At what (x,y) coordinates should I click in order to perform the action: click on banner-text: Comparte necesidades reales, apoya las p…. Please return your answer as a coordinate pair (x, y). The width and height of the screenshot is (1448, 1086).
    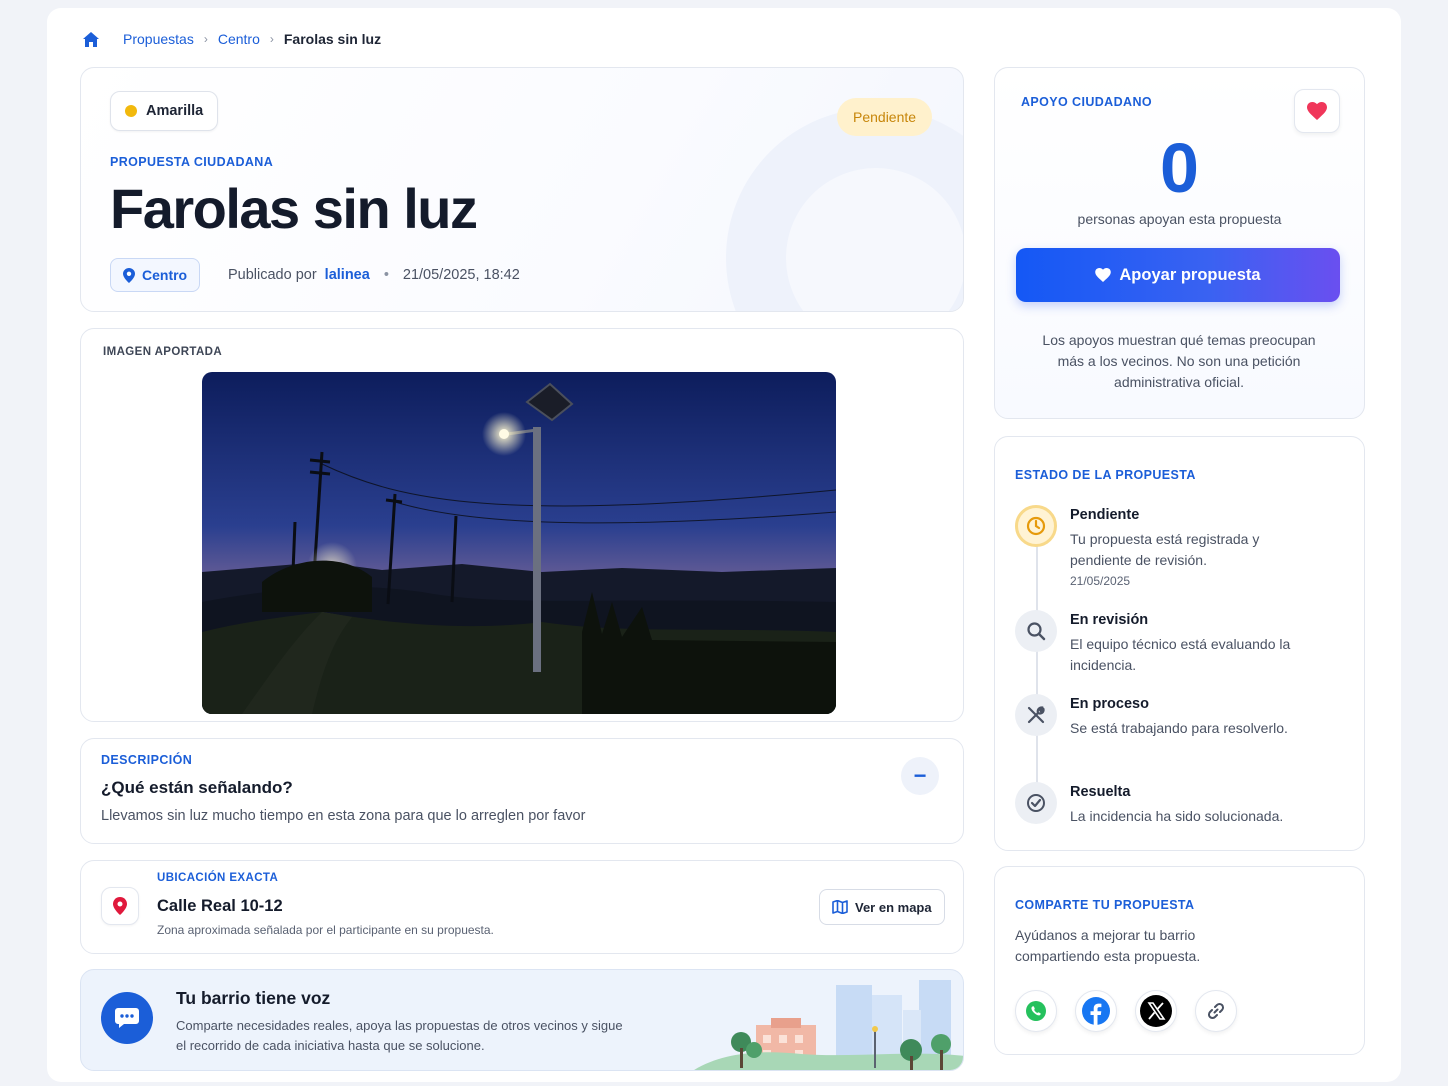
    Looking at the image, I should click on (399, 1035).